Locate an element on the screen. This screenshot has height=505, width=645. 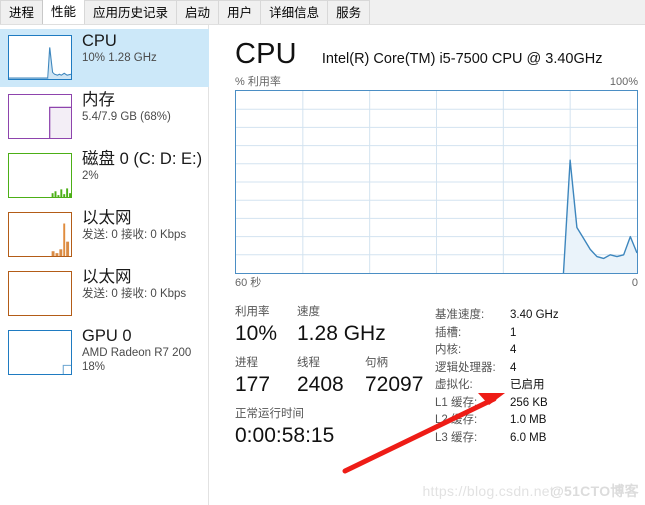
sidebar-item-gpu: GPU 0 AMD Radeon R7 200 18% is located at coordinates (104, 360).